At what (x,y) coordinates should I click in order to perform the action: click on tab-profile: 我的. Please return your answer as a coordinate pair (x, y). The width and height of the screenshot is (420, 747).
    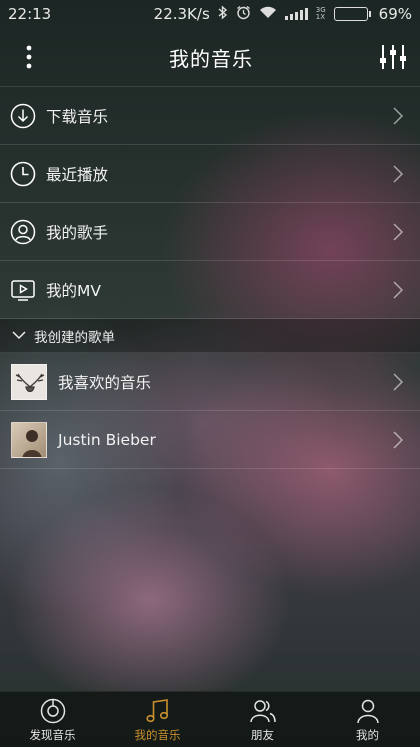
    Looking at the image, I should click on (367, 719).